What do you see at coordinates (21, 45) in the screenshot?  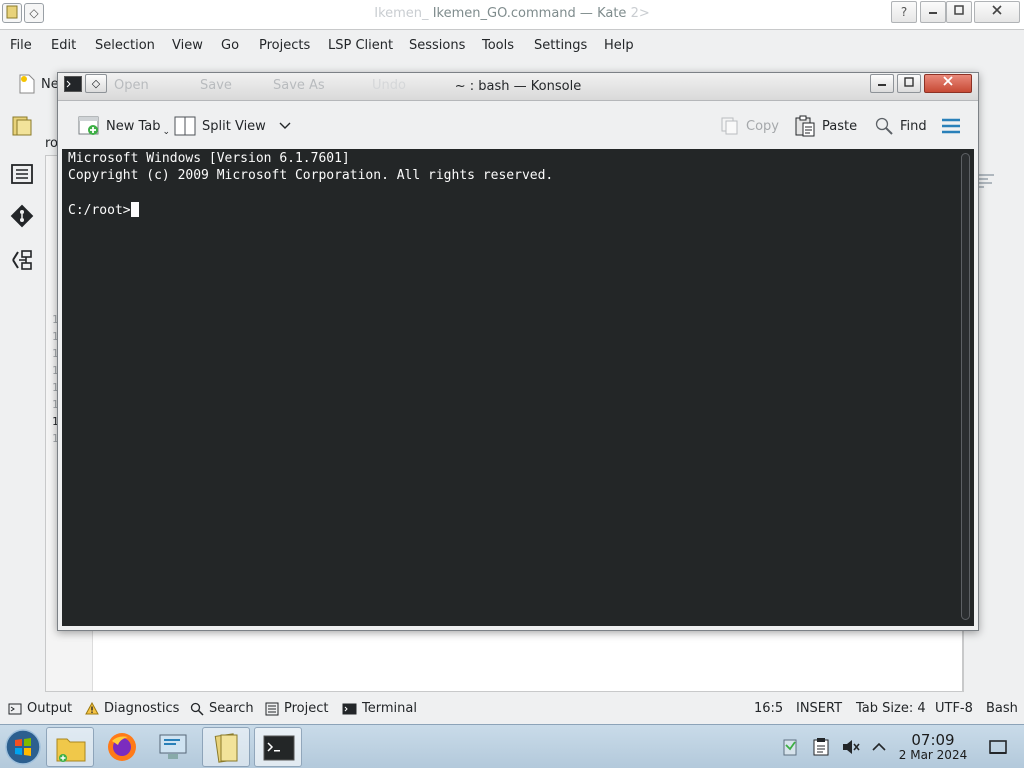 I see `menu-file: File` at bounding box center [21, 45].